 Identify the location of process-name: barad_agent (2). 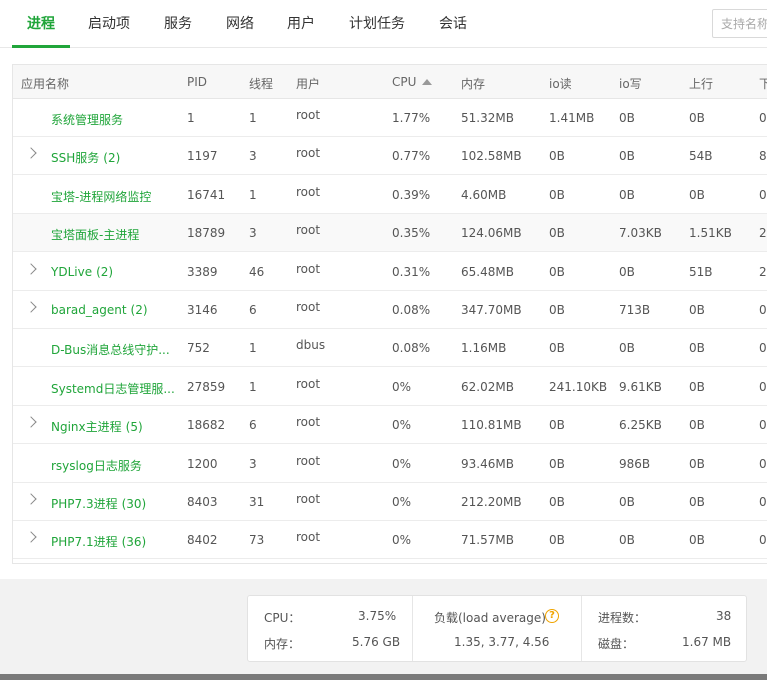
(99, 310).